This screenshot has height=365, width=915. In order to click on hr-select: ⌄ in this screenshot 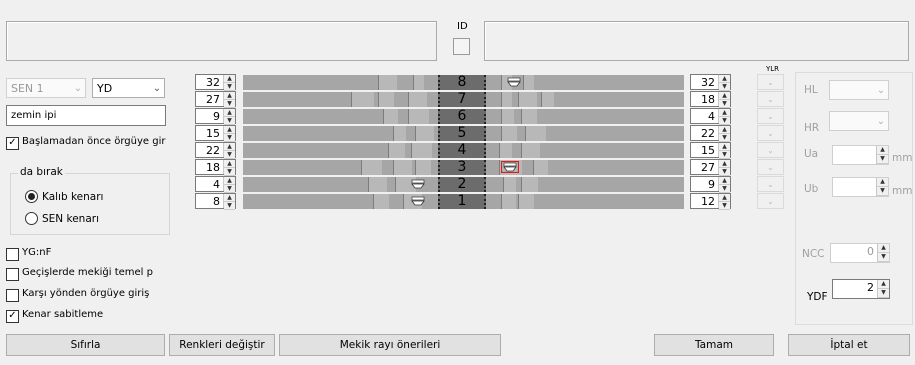, I will do `click(859, 121)`.